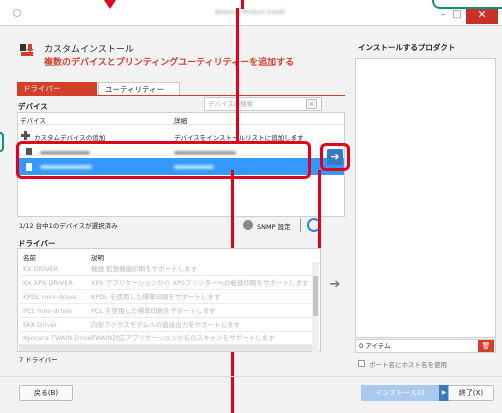 This screenshot has height=413, width=502. I want to click on driver-description: 機器 拡張機能印刷をサポートします, so click(144, 269).